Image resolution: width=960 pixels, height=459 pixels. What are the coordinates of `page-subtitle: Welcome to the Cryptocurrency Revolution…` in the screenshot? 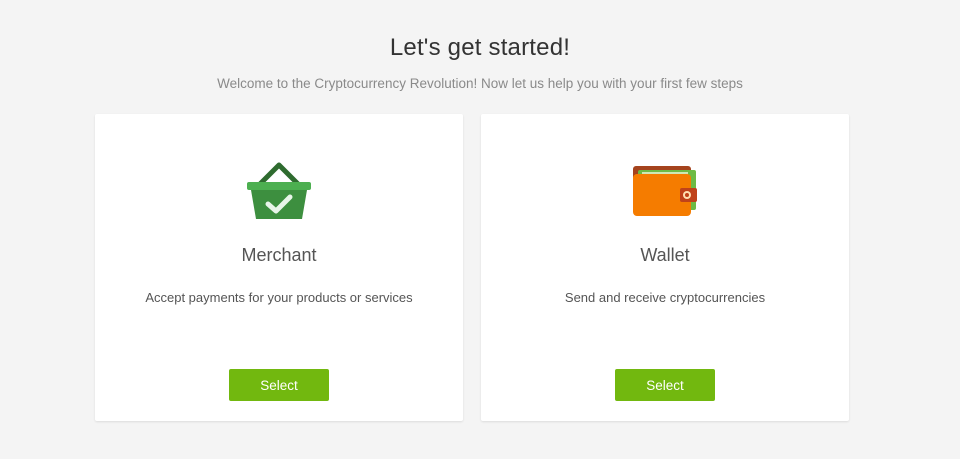 It's located at (480, 83).